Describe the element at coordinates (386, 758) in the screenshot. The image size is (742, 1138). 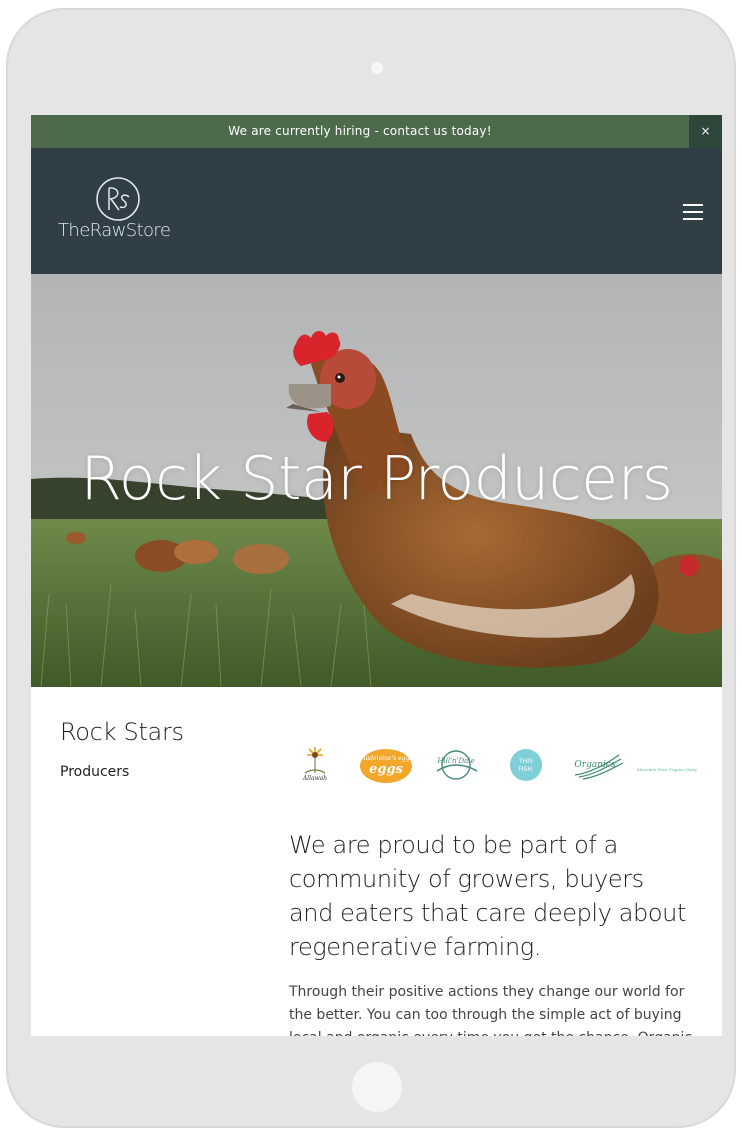
I see `svg-text: Madeleine's eggs` at that location.